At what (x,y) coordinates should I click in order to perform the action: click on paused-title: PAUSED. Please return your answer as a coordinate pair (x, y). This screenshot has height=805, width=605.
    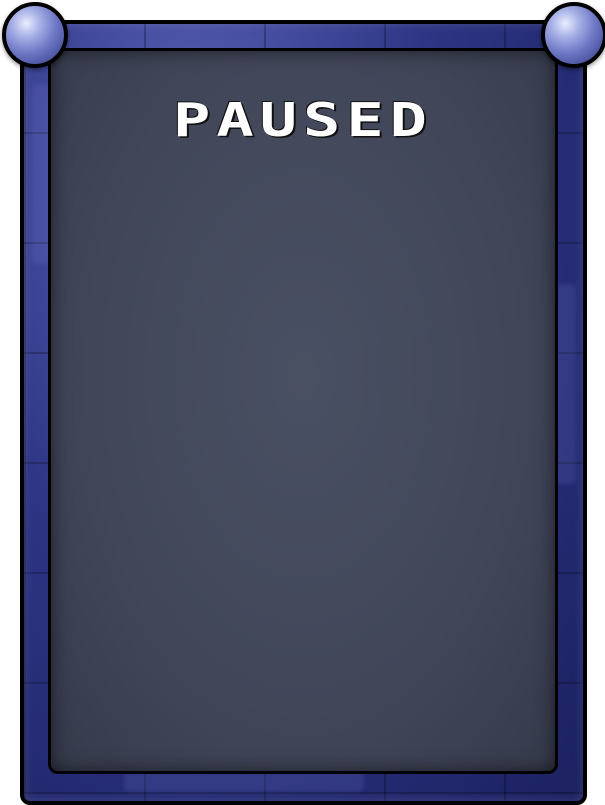
    Looking at the image, I should click on (303, 119).